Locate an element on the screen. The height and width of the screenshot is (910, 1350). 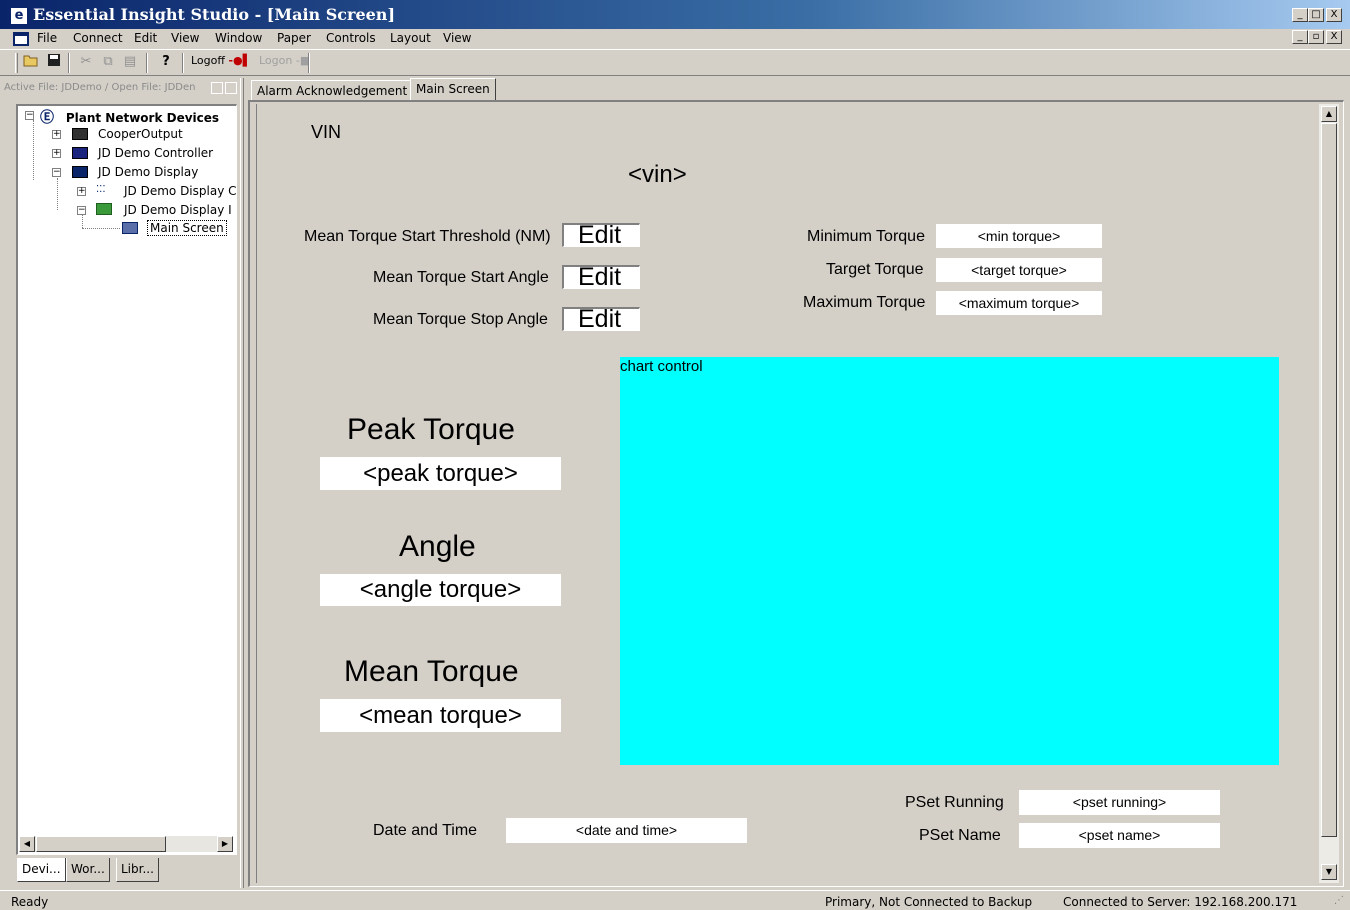
maximum-torque-label: Maximum Torque is located at coordinates (864, 302).